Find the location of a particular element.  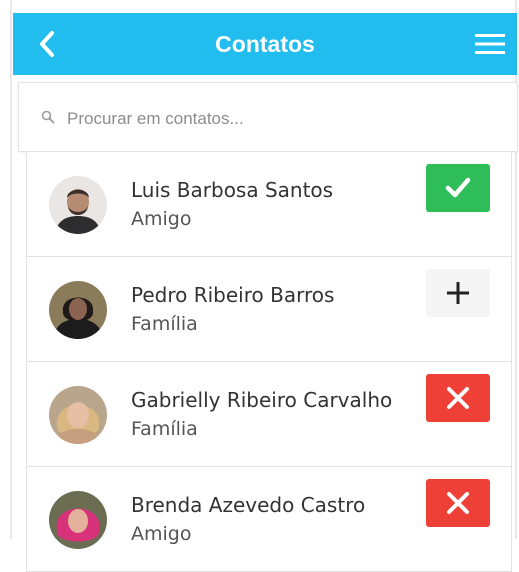

search-box is located at coordinates (268, 117).